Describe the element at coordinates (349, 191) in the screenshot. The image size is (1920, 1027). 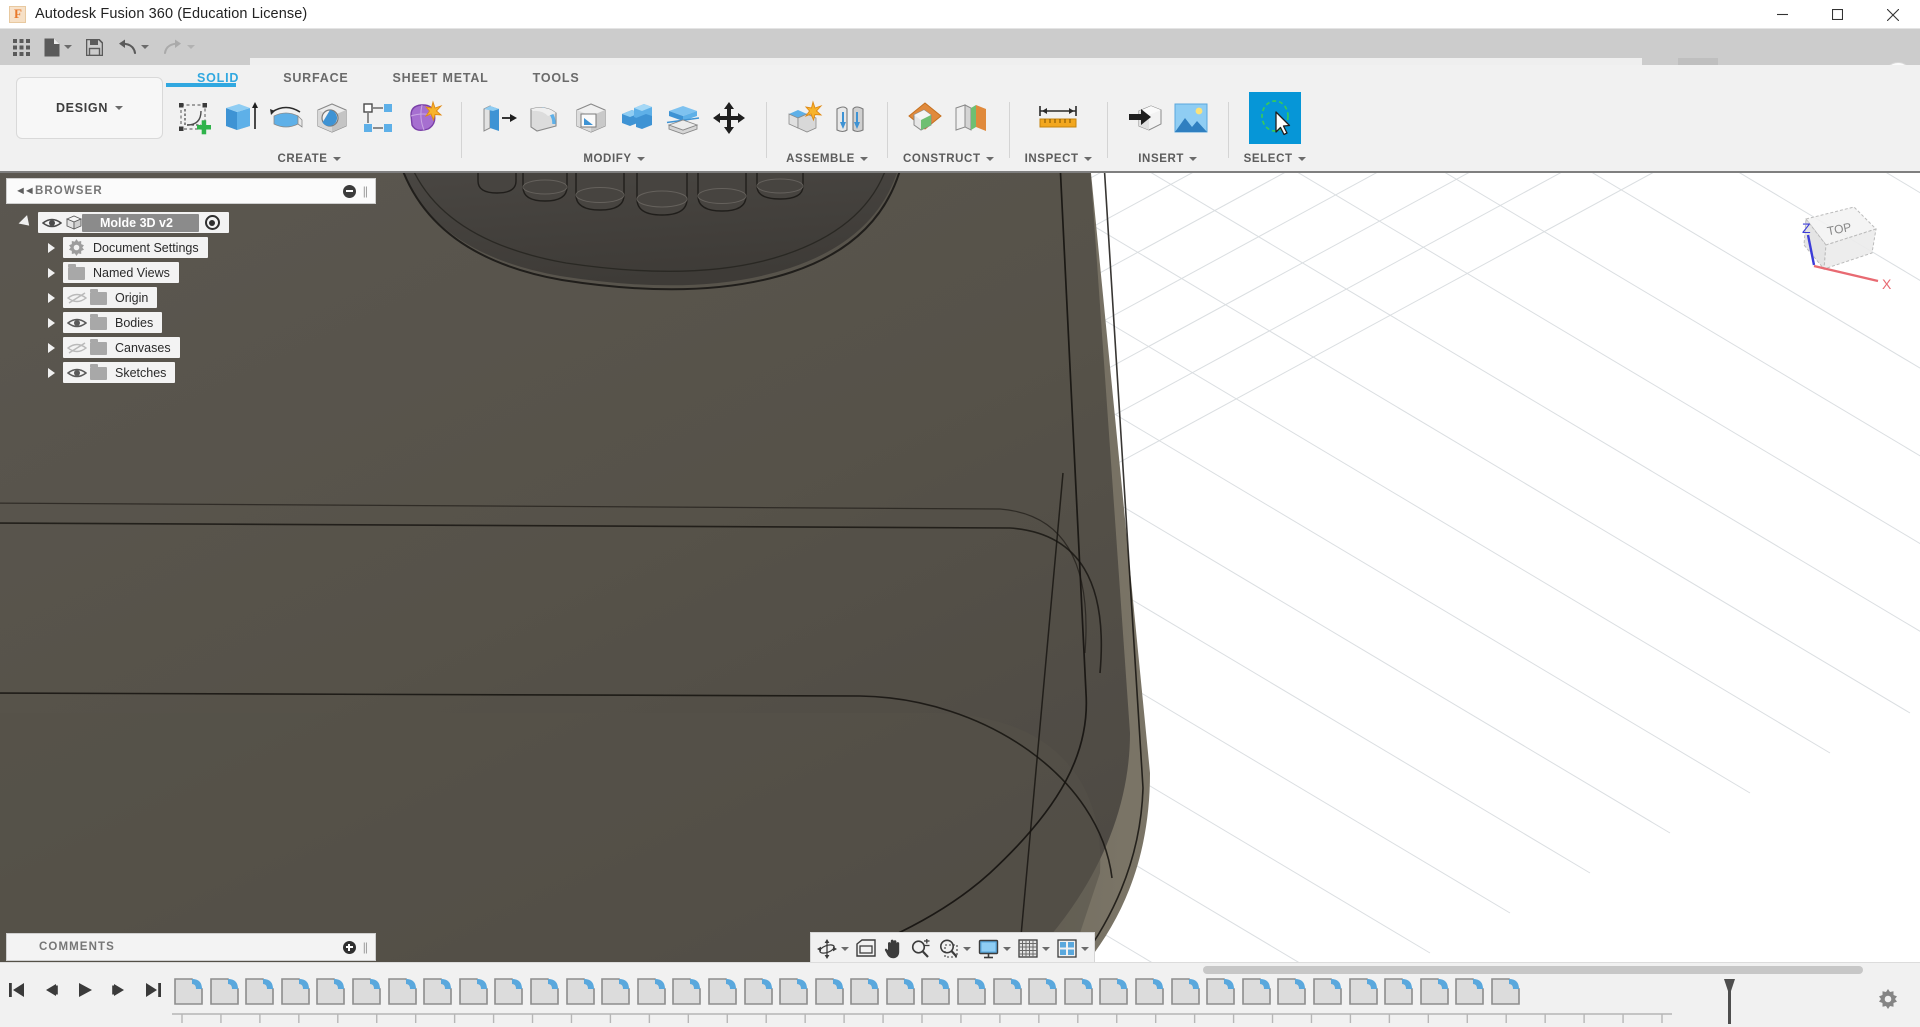
I see `minus-circle-icon` at that location.